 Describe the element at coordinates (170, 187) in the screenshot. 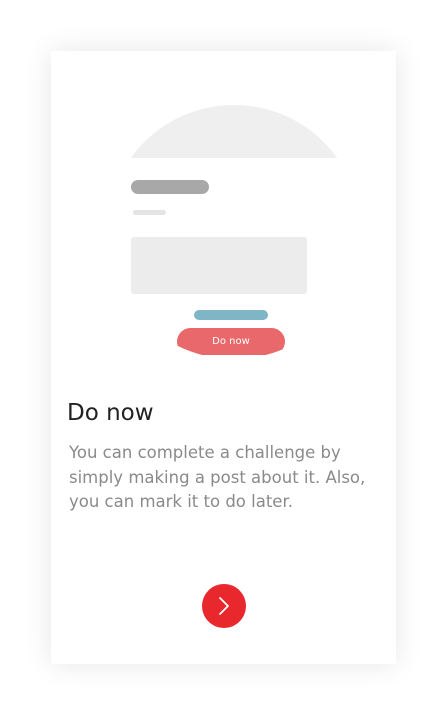

I see `mock-title-placeholder` at that location.